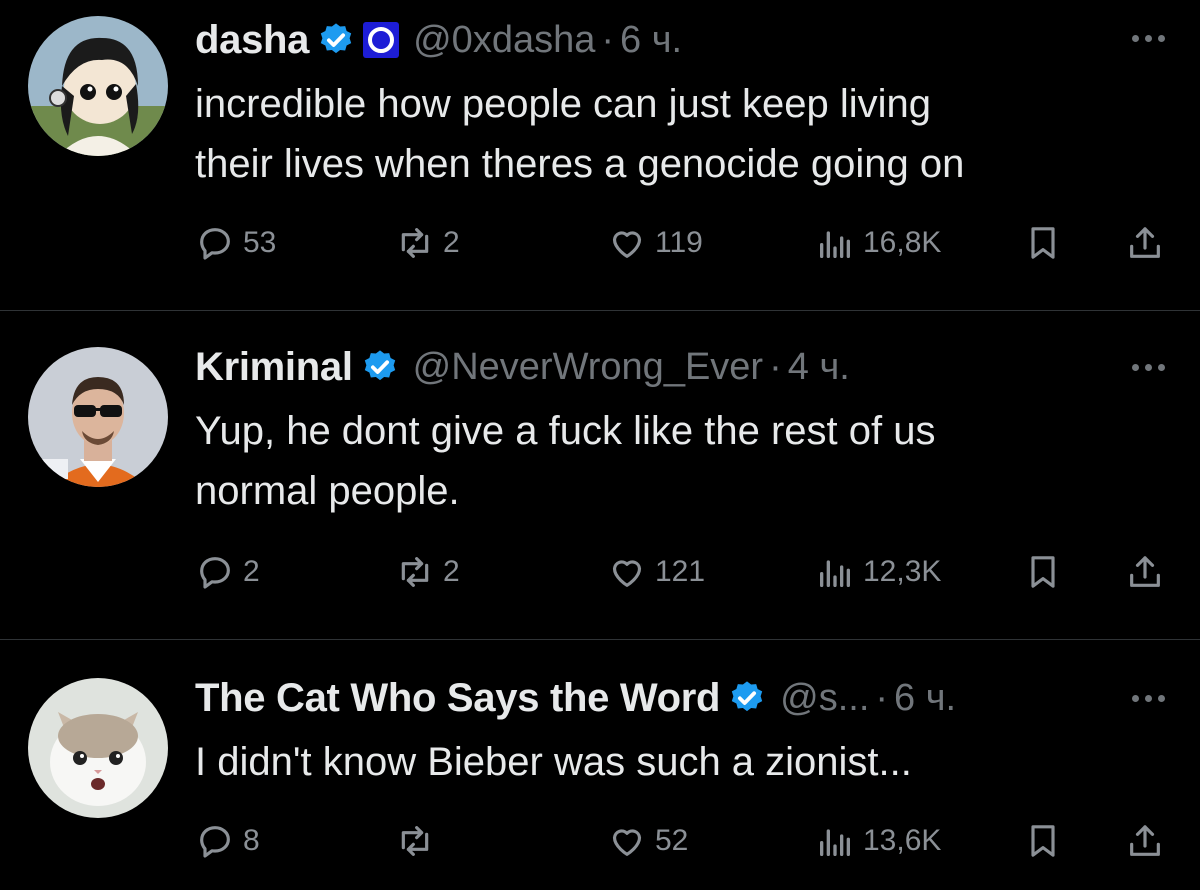 This screenshot has width=1200, height=890. What do you see at coordinates (679, 242) in the screenshot?
I see `like-count: 119` at bounding box center [679, 242].